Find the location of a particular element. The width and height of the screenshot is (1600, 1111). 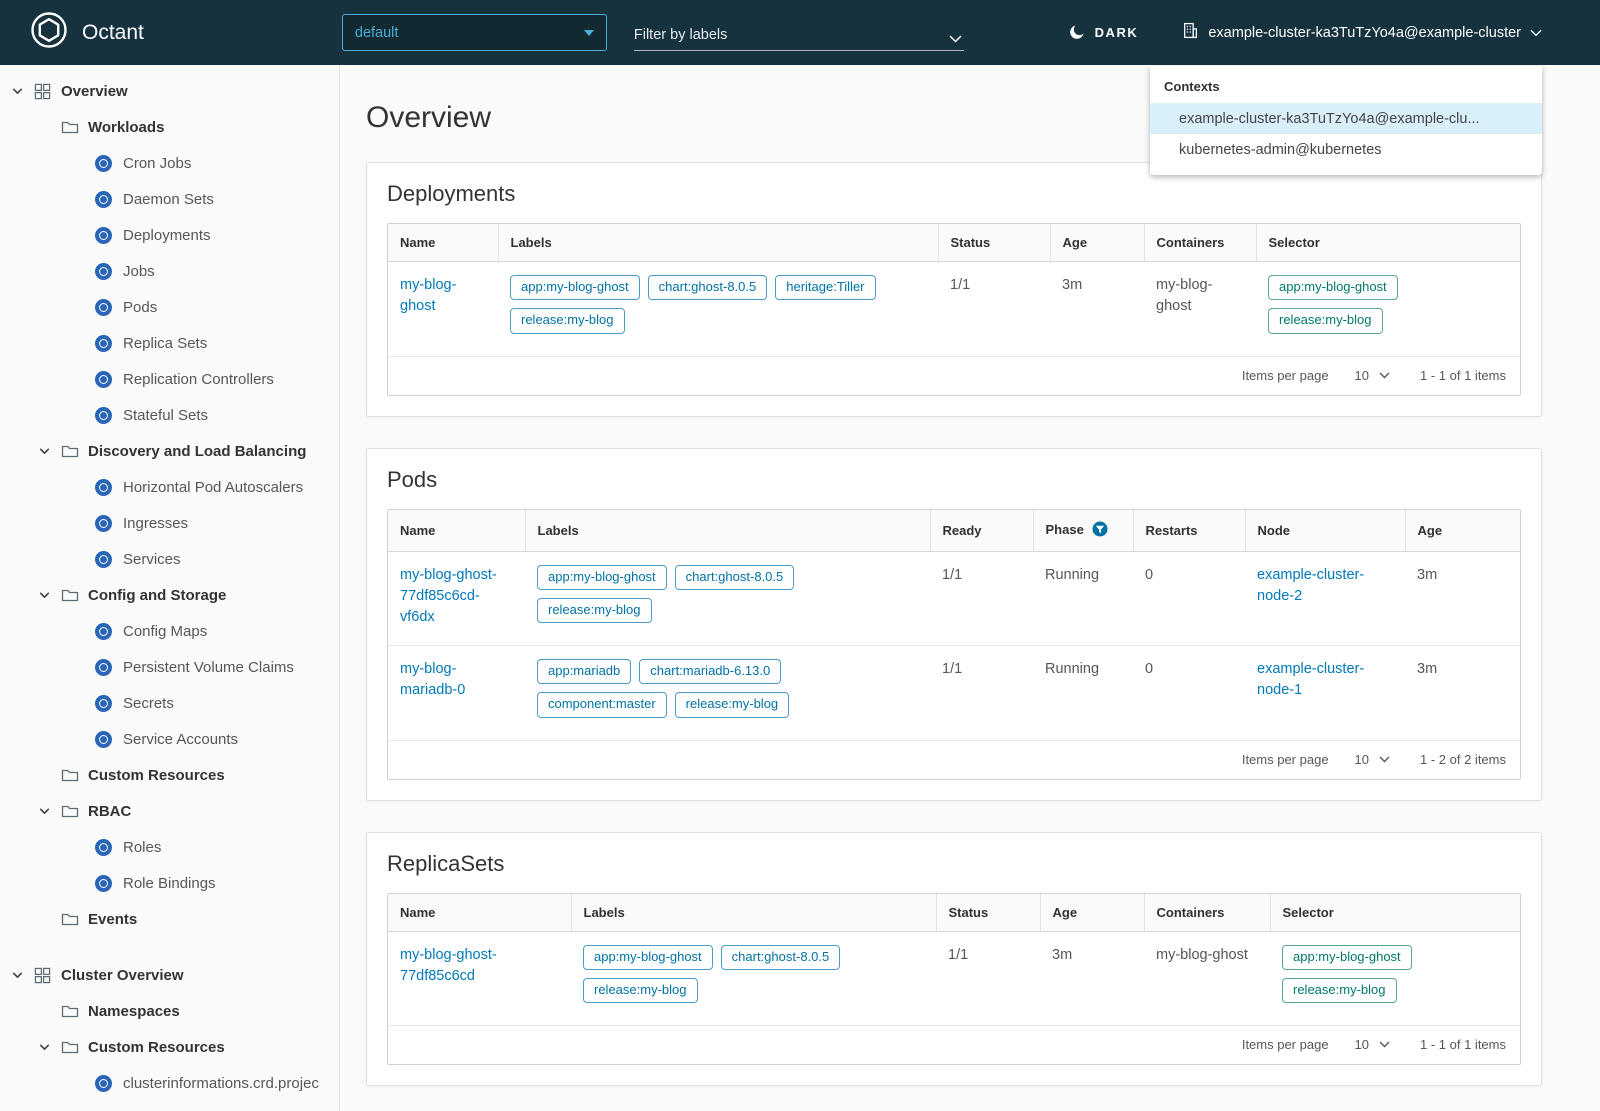

resource-link: my-blog-mariadb-0 is located at coordinates (432, 679).